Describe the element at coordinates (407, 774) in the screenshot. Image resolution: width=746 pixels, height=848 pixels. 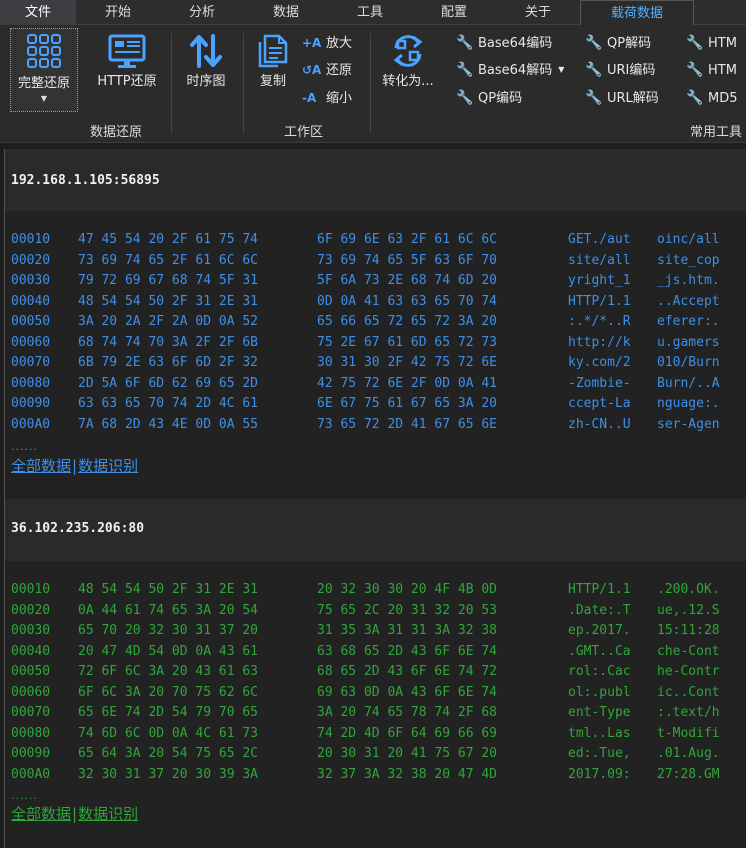
I see `hex-bytes: 32 37 3A 32 38 20 47 4D` at that location.